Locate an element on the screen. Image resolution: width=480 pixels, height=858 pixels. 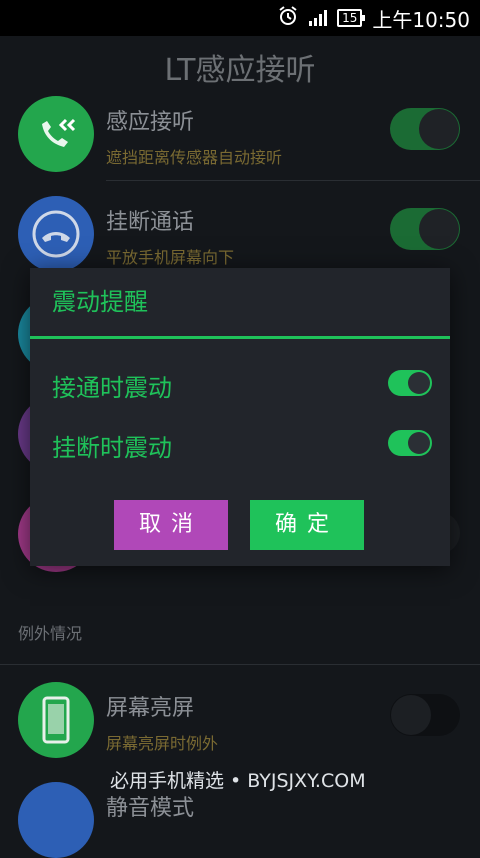
row-subtitle: 平放手机屏幕向下 is located at coordinates (170, 257).